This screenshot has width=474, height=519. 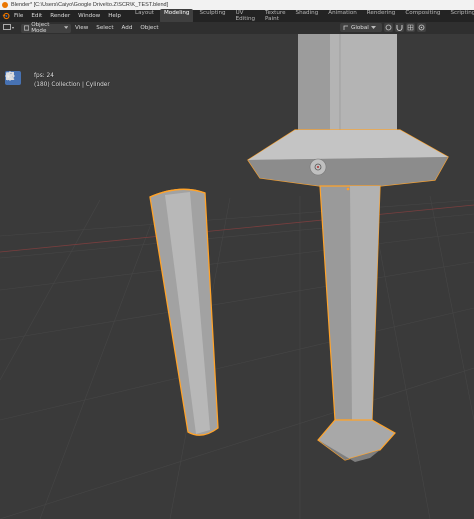 I want to click on cylinder-object, so click(x=184, y=312).